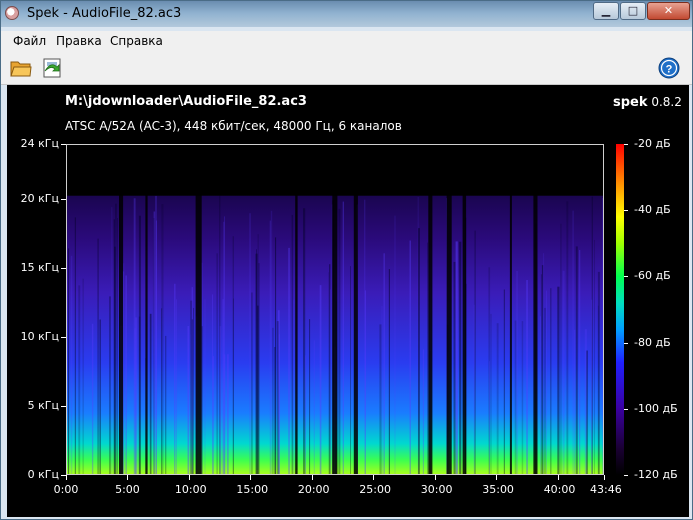 The width and height of the screenshot is (693, 520). What do you see at coordinates (652, 143) in the screenshot?
I see `db-tick-label: -20 дБ` at bounding box center [652, 143].